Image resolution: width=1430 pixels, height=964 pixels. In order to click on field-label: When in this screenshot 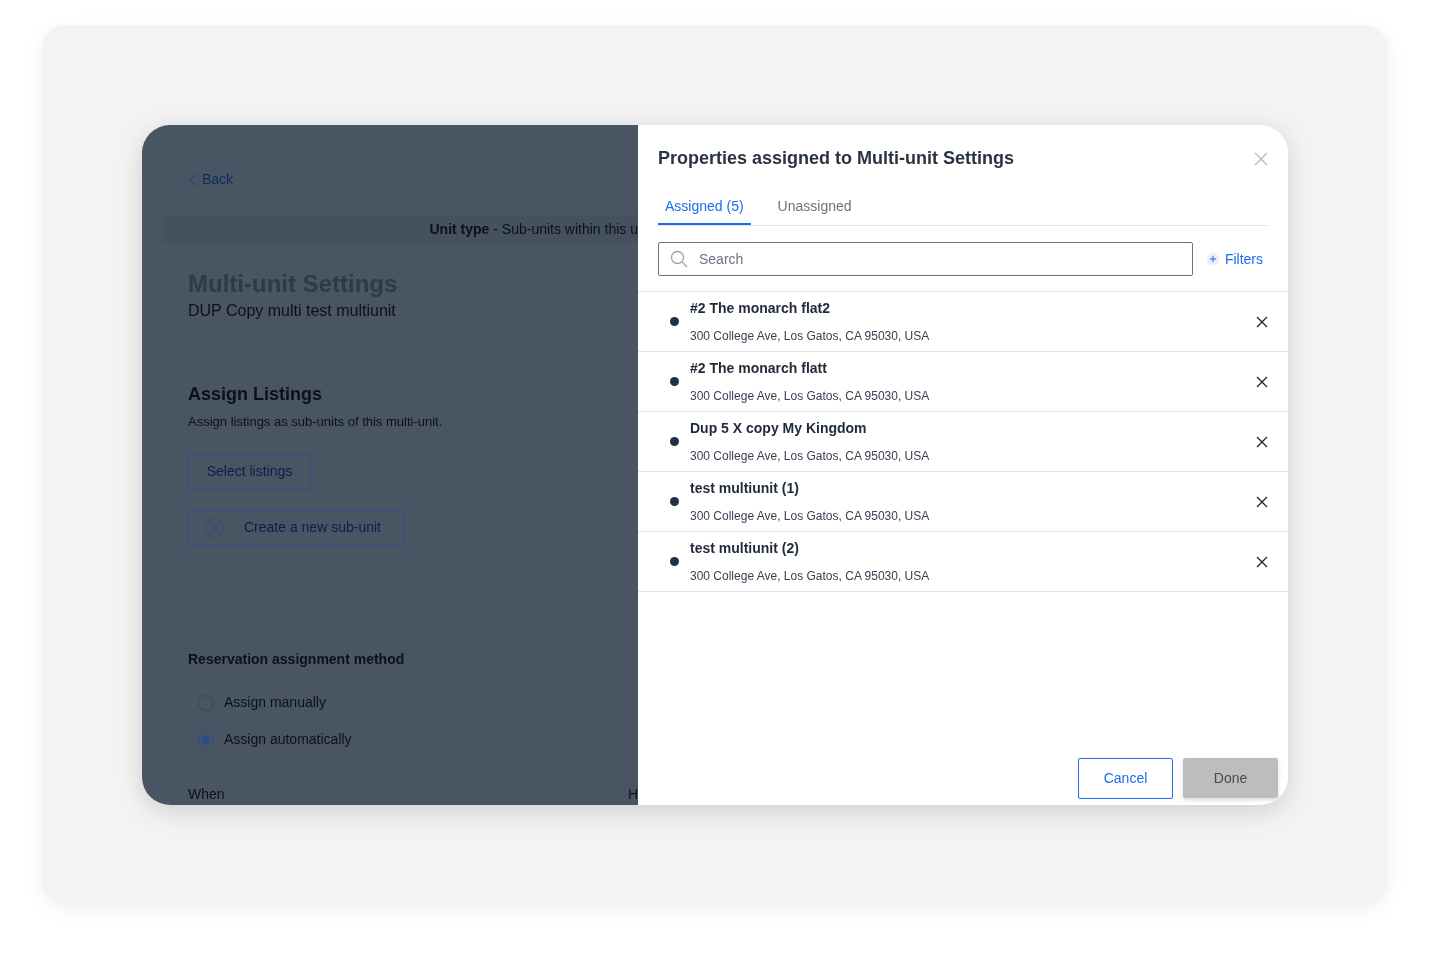, I will do `click(206, 794)`.